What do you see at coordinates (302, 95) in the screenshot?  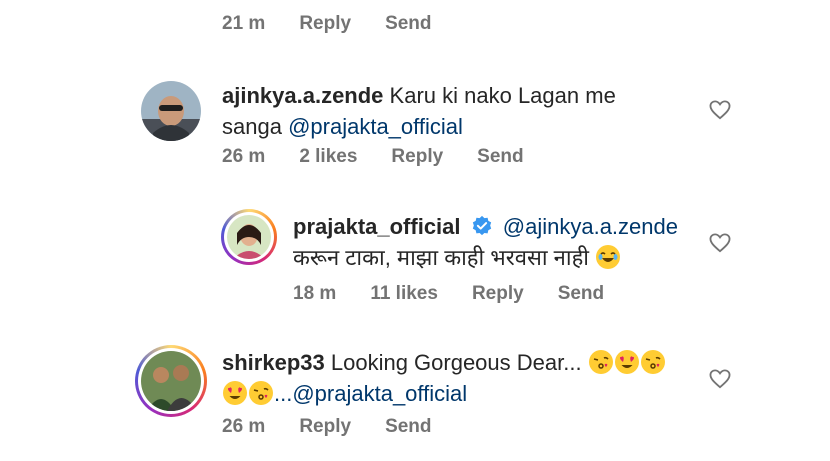 I see `username: ajinkya.a.zende` at bounding box center [302, 95].